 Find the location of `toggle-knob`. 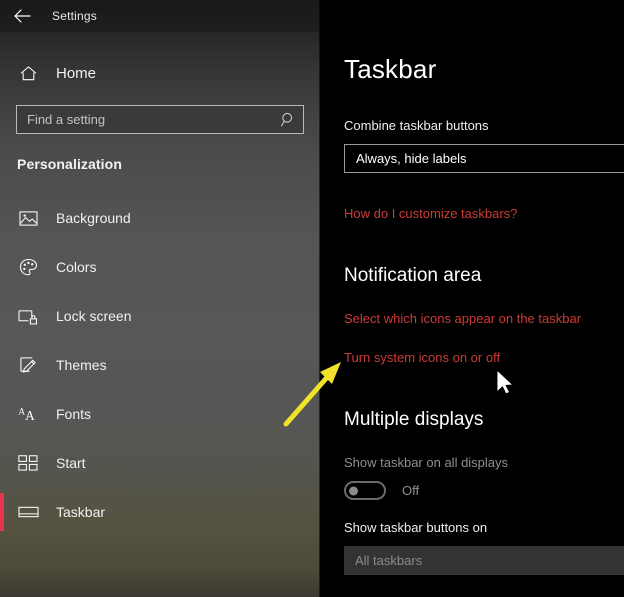

toggle-knob is located at coordinates (353, 490).